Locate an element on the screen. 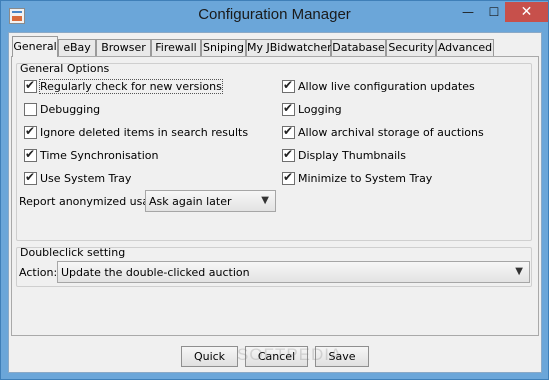 The image size is (549, 380). tab-sniping: Sniping is located at coordinates (223, 48).